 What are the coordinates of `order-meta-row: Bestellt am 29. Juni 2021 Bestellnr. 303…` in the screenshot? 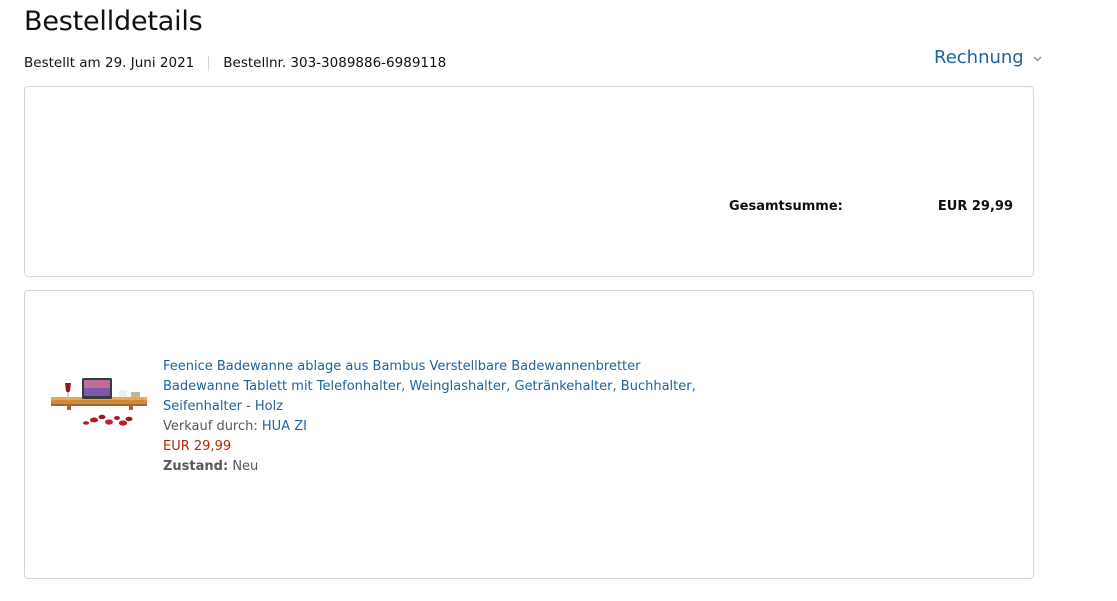 It's located at (235, 63).